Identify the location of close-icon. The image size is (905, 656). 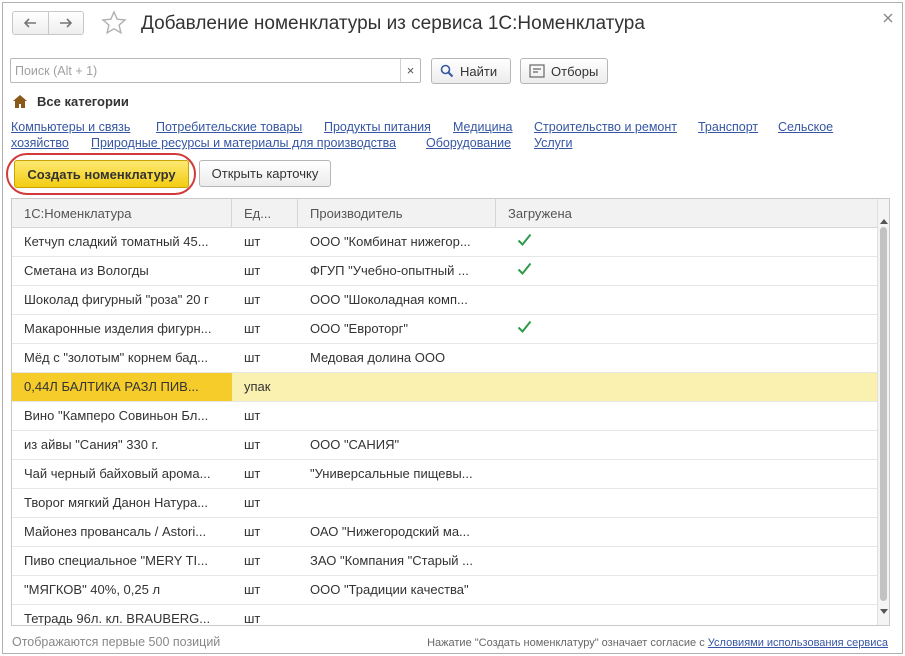
(888, 18).